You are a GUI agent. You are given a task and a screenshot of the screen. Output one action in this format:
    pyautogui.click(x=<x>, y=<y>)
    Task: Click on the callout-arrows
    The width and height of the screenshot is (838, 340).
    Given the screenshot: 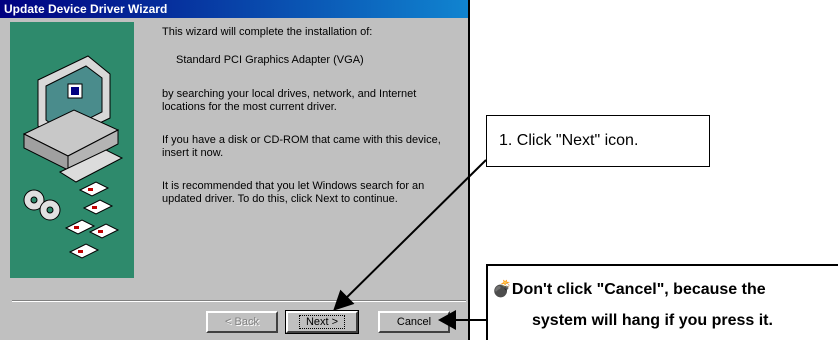 What is the action you would take?
    pyautogui.click(x=410, y=244)
    